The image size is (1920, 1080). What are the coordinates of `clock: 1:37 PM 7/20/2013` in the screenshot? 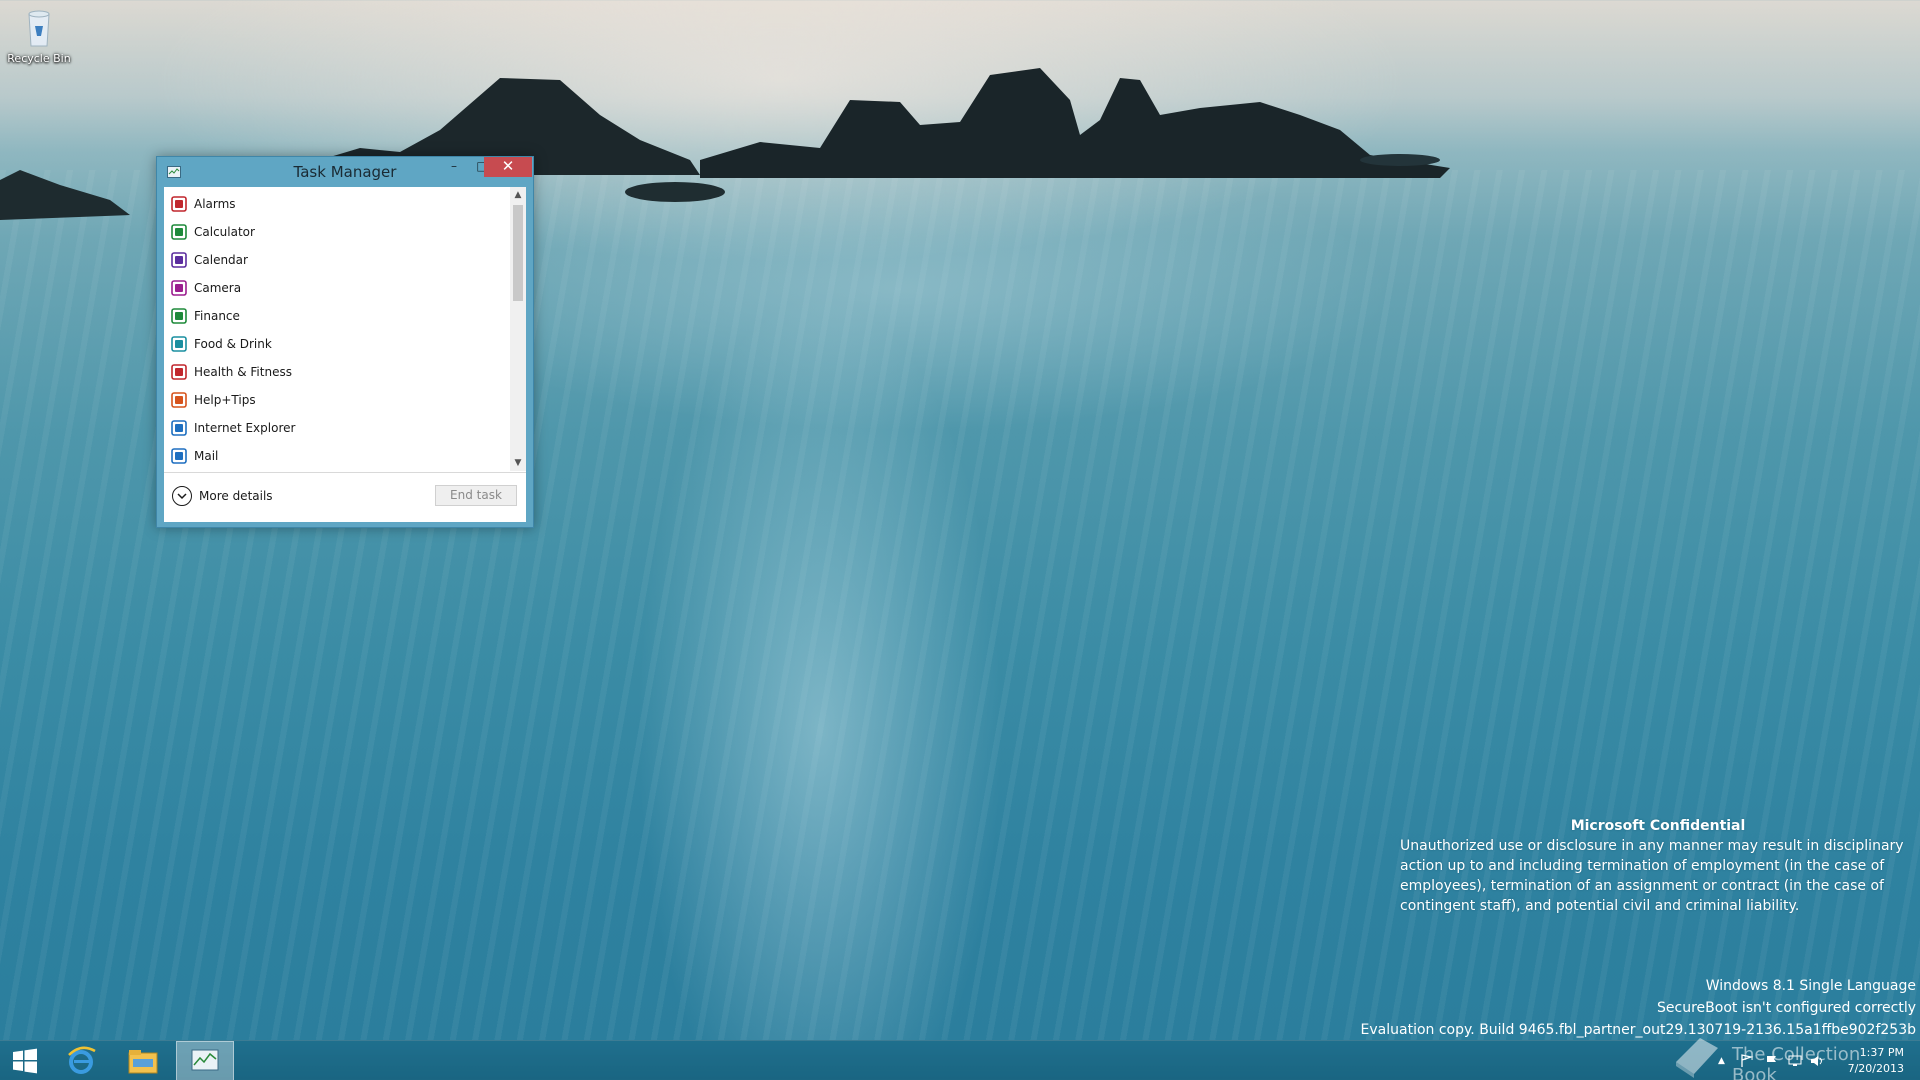 It's located at (1876, 1061).